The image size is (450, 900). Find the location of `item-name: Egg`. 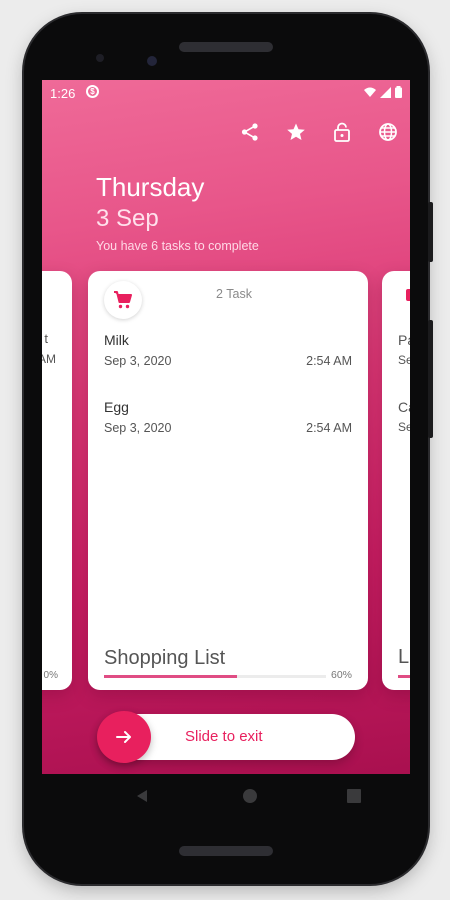

item-name: Egg is located at coordinates (116, 407).